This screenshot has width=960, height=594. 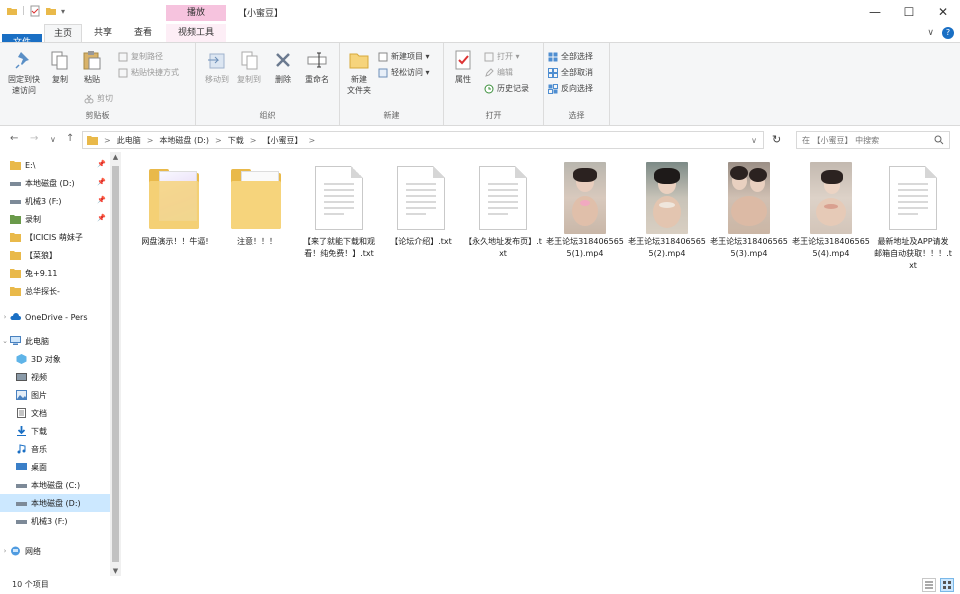 I want to click on computer-icon, so click(x=15, y=340).